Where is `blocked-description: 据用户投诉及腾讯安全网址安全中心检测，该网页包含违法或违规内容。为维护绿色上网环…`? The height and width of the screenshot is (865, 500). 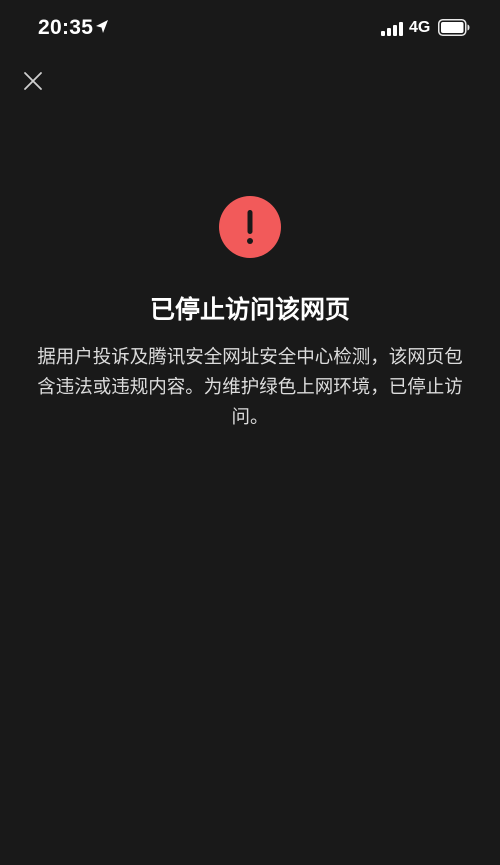
blocked-description: 据用户投诉及腾讯安全网址安全中心检测，该网页包含违法或违规内容。为维护绿色上网环… is located at coordinates (250, 387).